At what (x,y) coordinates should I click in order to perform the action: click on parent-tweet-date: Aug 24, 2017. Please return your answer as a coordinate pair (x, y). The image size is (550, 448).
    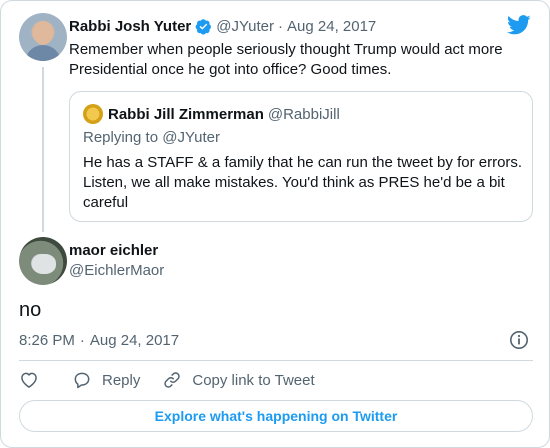
    Looking at the image, I should click on (331, 26).